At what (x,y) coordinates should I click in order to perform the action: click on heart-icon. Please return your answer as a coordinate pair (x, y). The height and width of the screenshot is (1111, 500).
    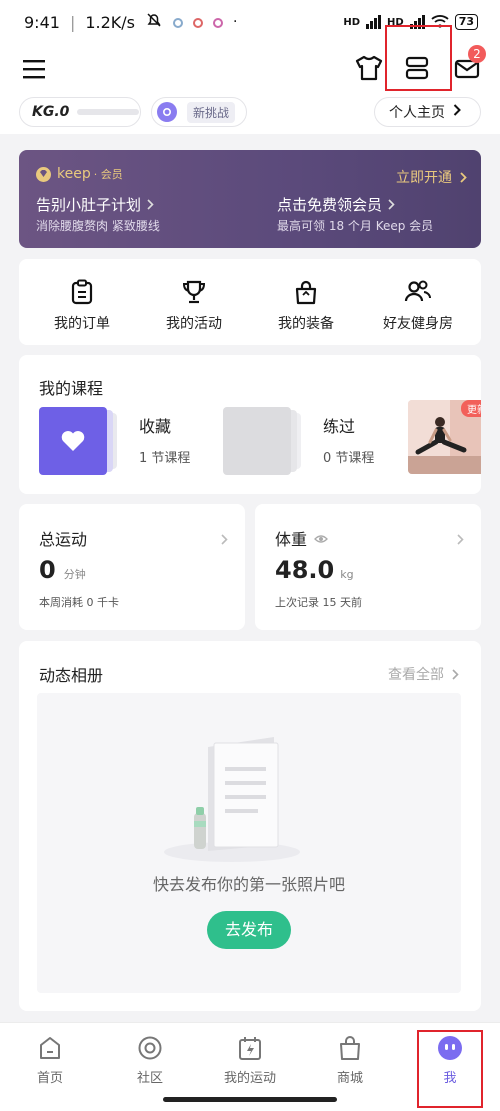
    Looking at the image, I should click on (73, 441).